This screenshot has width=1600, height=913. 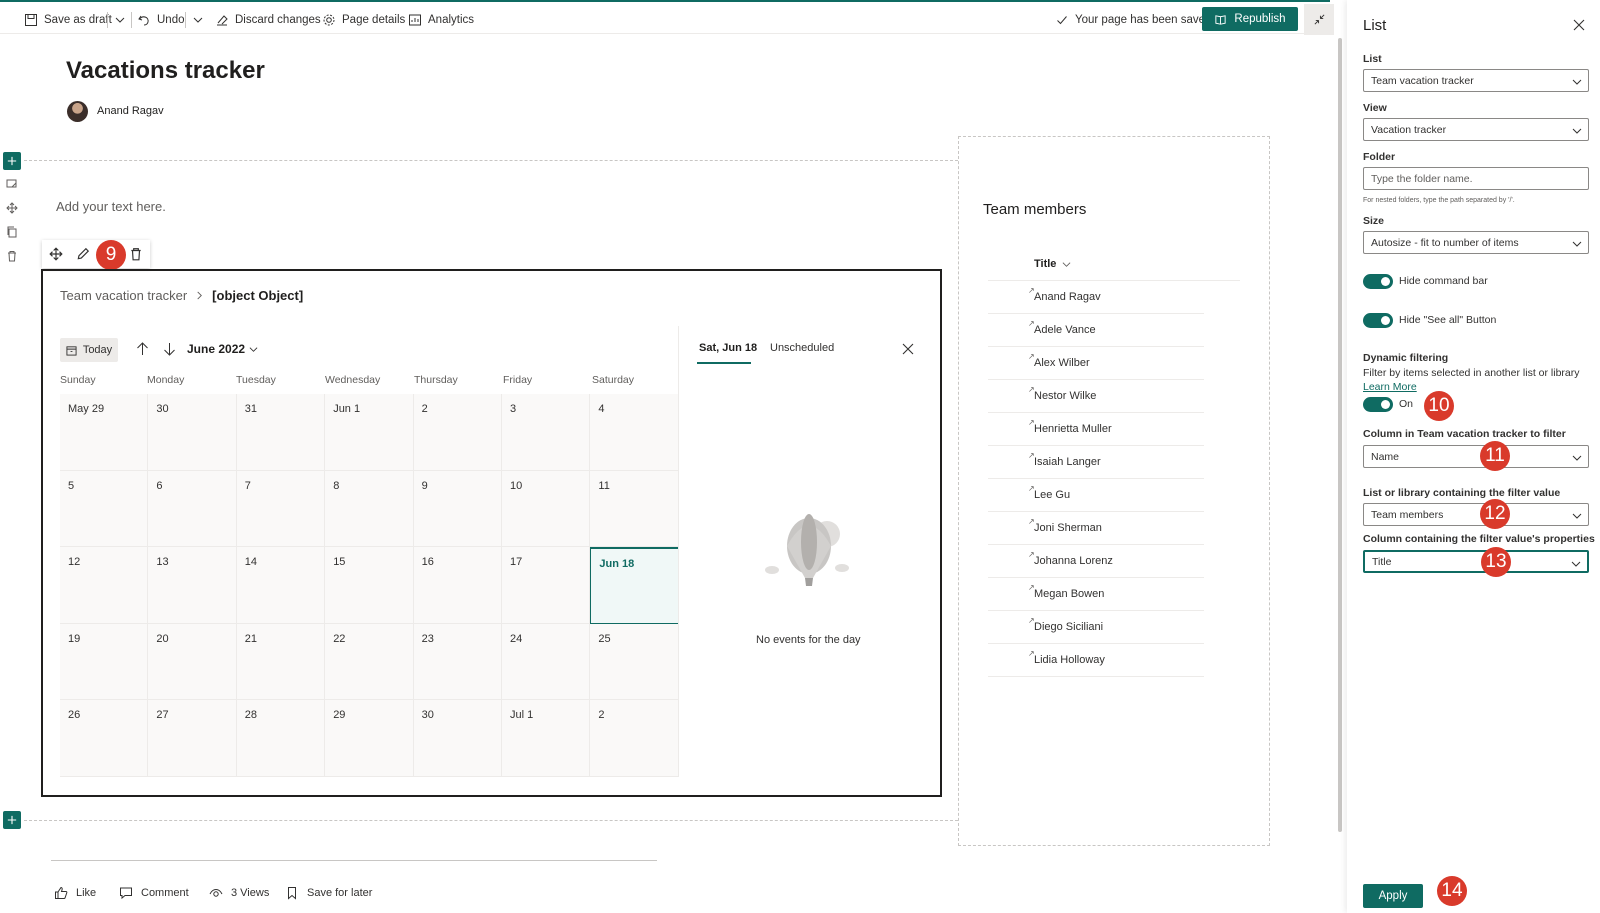 What do you see at coordinates (369, 509) in the screenshot?
I see `calendar-day: 8` at bounding box center [369, 509].